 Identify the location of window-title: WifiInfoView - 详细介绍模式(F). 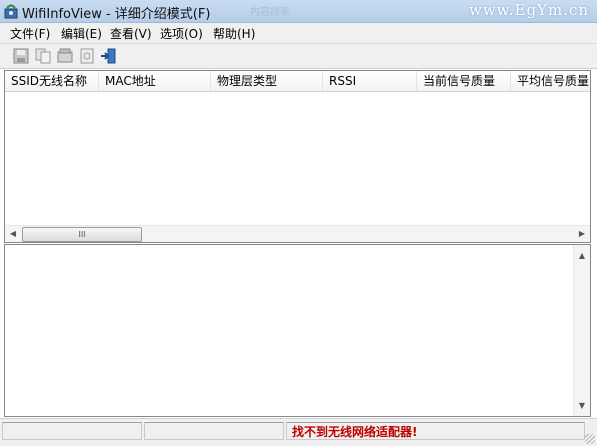
(116, 14).